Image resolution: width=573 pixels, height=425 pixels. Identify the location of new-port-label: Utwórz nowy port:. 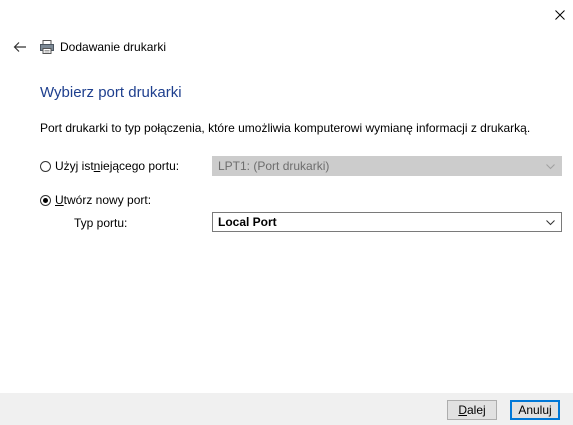
(103, 200).